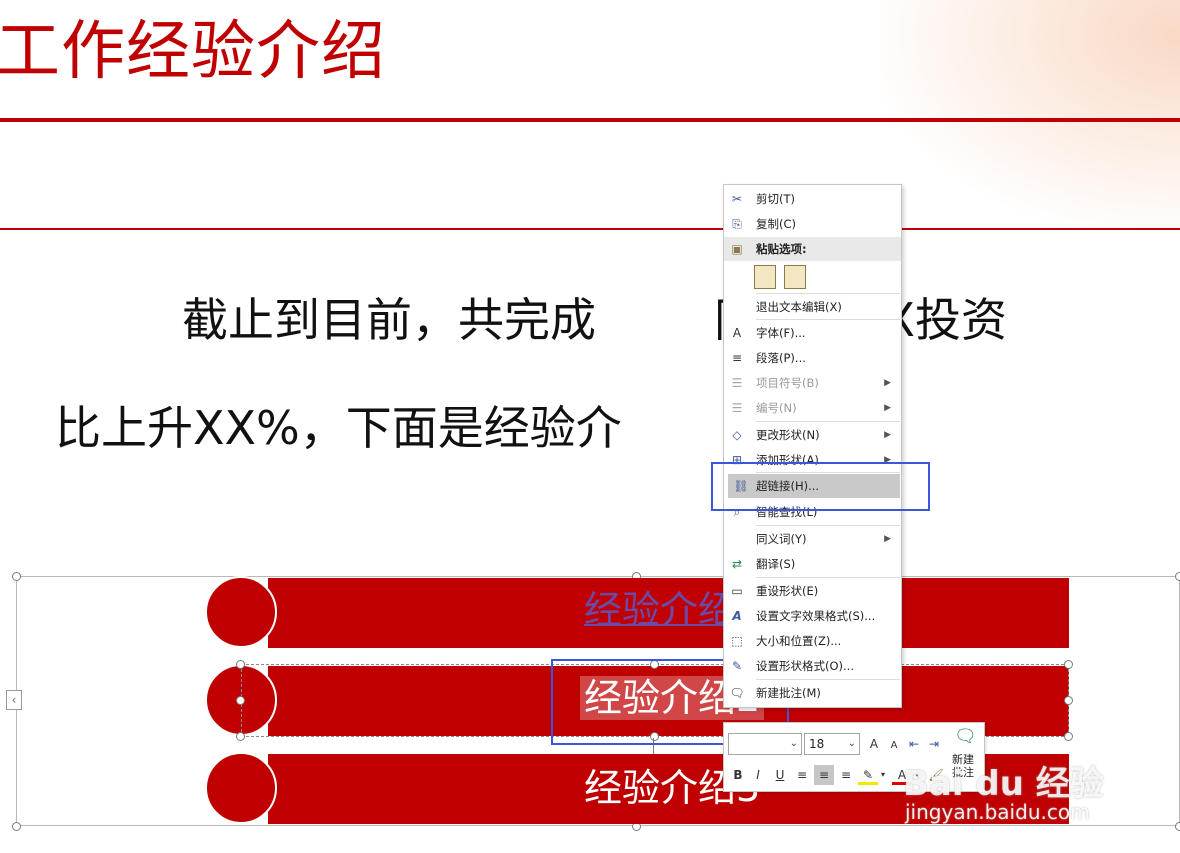  I want to click on resize-handle-bottom-left, so click(16, 826).